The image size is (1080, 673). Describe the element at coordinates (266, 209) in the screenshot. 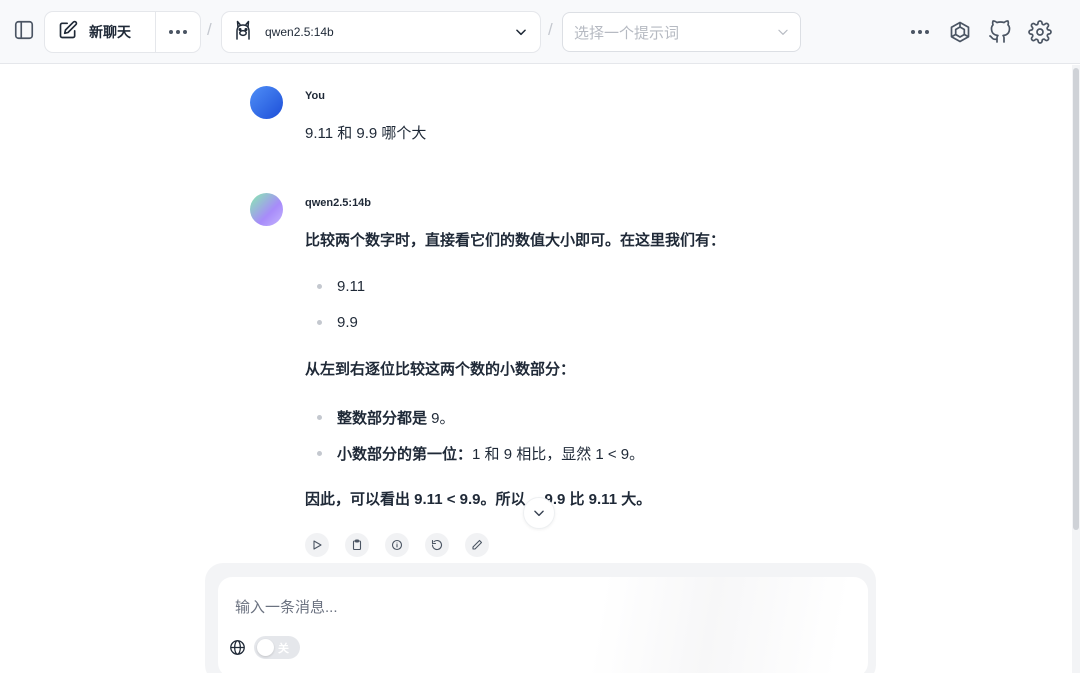

I see `assistant-avatar` at that location.